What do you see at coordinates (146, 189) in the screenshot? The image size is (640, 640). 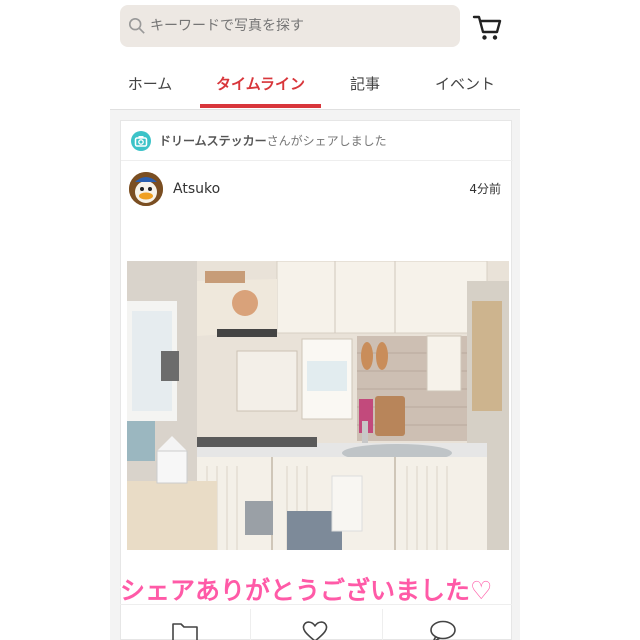 I see `avatar` at bounding box center [146, 189].